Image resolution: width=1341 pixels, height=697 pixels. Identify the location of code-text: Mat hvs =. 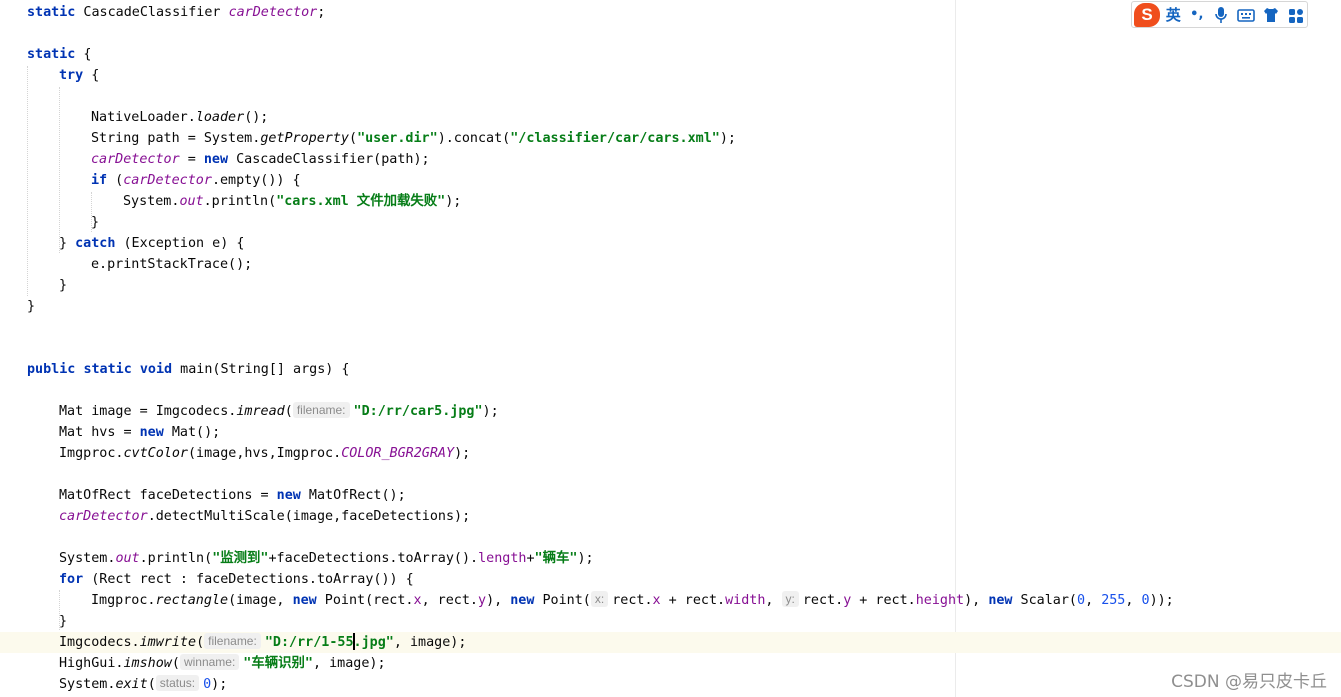
(99, 432).